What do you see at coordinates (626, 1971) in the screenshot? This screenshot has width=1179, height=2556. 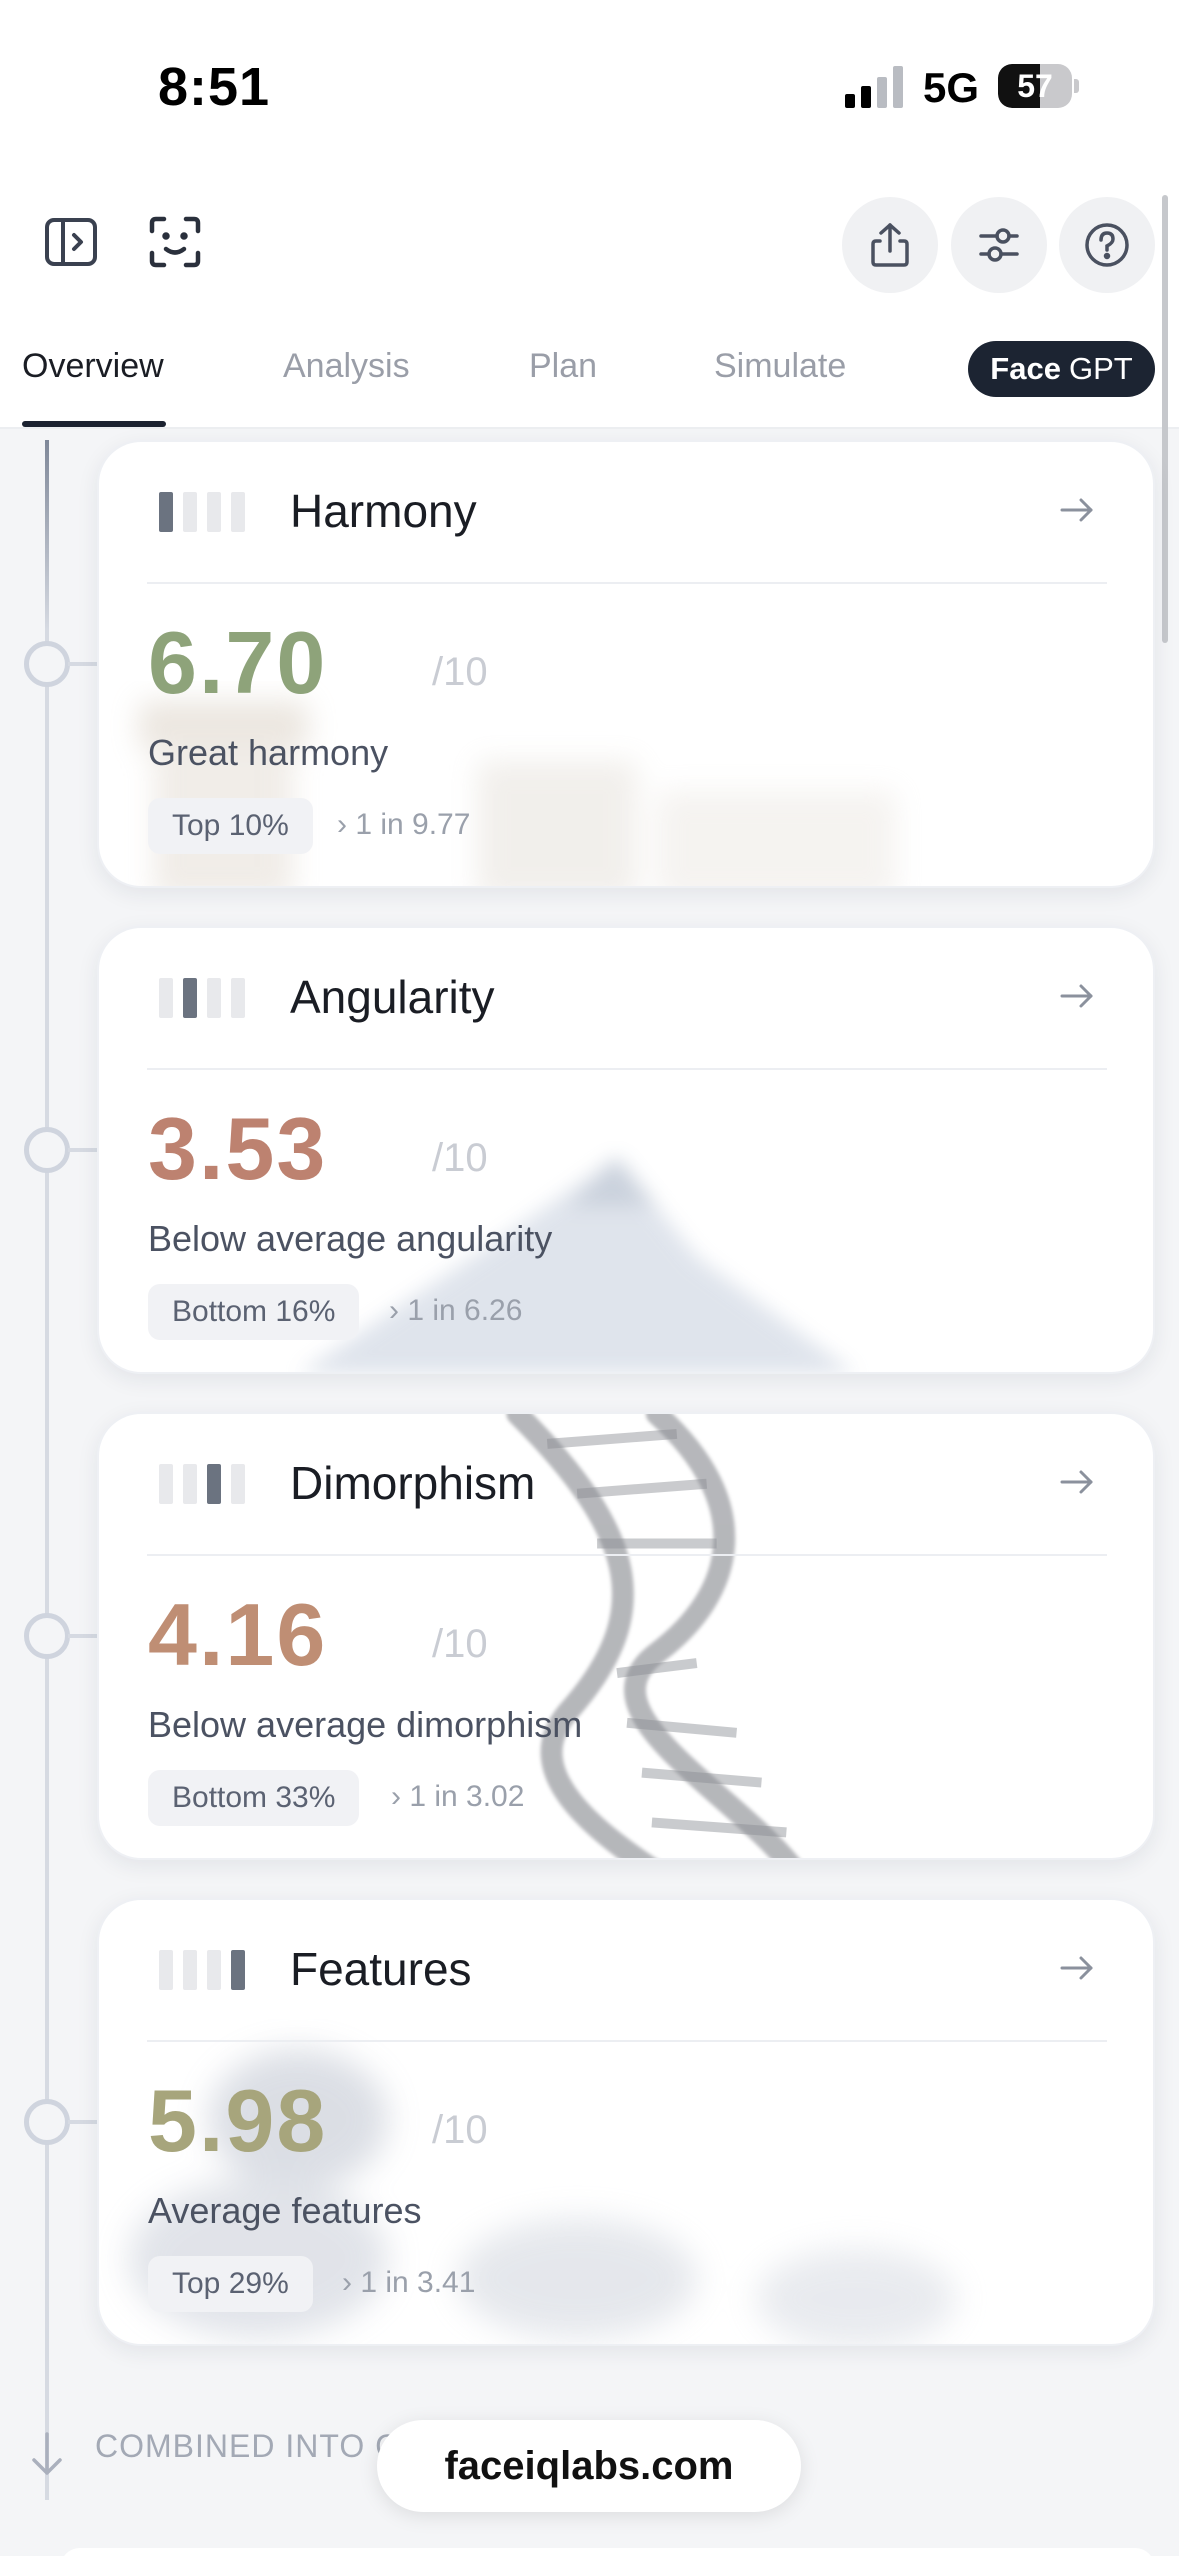 I see `card-header: Features` at bounding box center [626, 1971].